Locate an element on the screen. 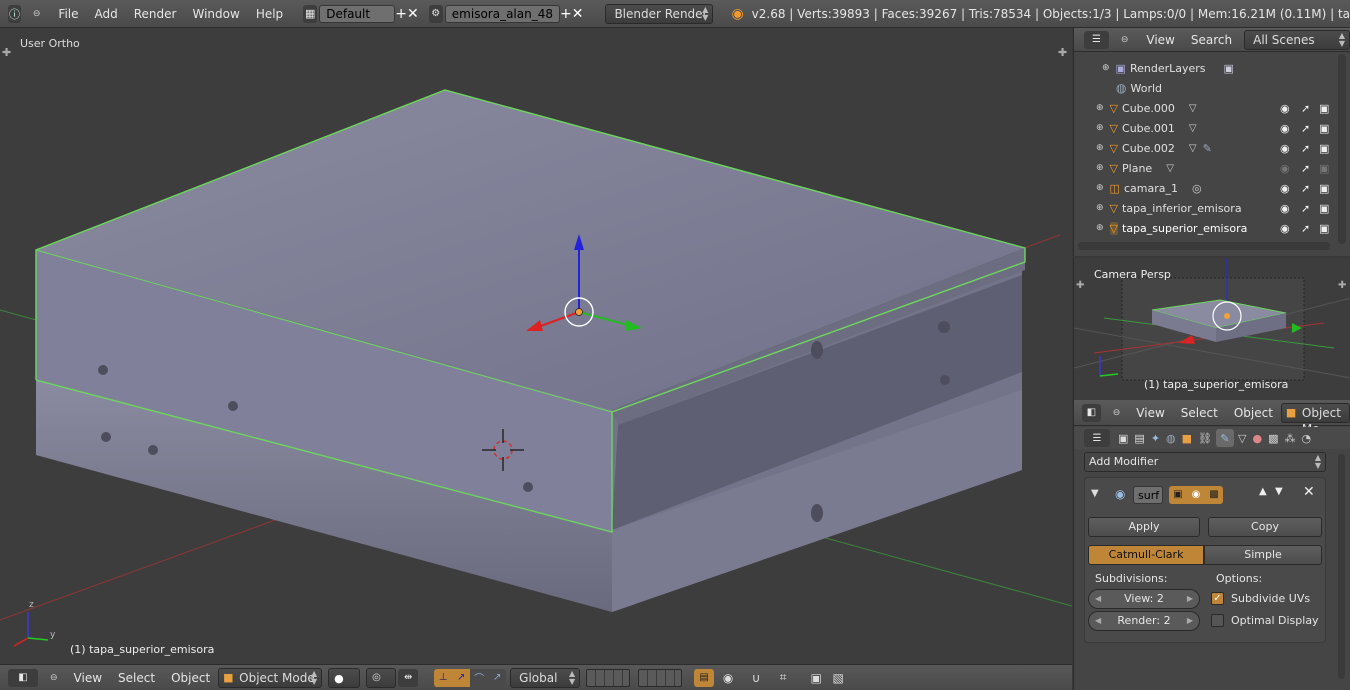 The height and width of the screenshot is (690, 1350). tab-simple: Simple is located at coordinates (1263, 555).